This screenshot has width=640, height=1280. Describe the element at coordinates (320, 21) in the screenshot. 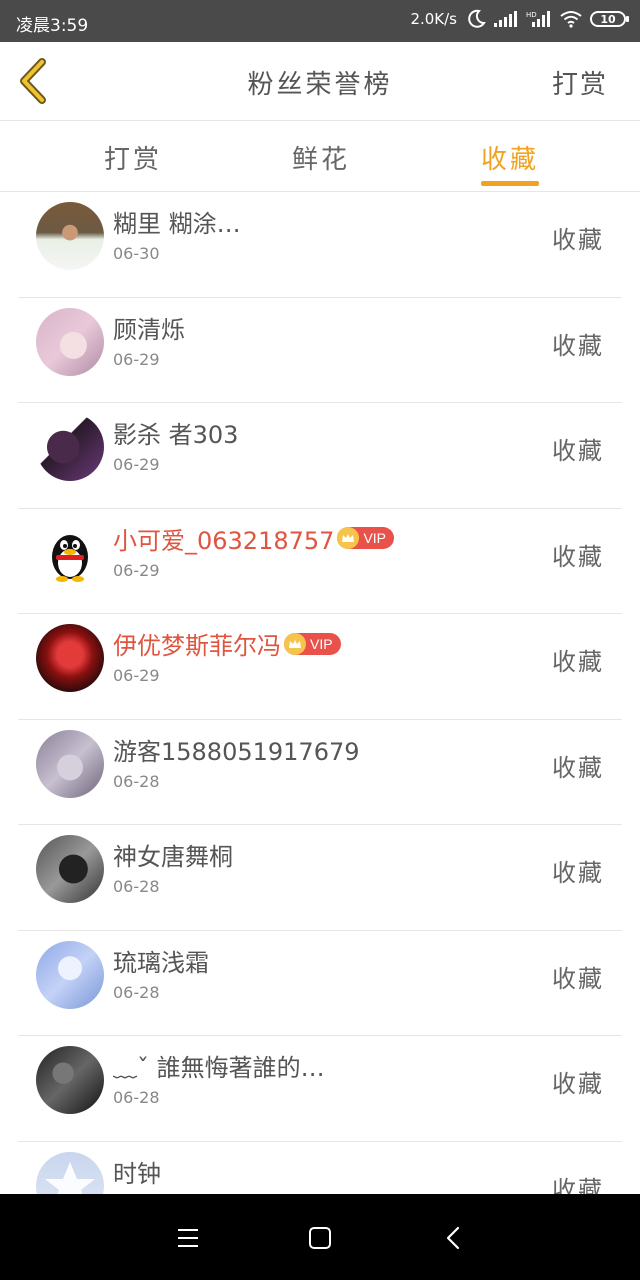

I see `status-bar: 凌晨3:59 2.0K/s HD 10` at that location.